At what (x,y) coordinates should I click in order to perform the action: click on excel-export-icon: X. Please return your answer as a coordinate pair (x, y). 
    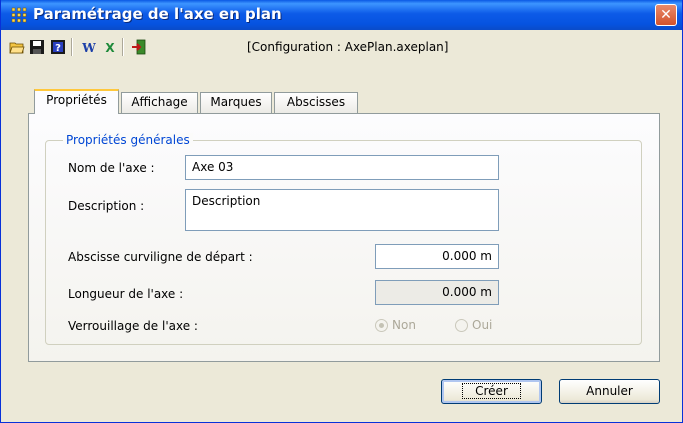
    Looking at the image, I should click on (110, 47).